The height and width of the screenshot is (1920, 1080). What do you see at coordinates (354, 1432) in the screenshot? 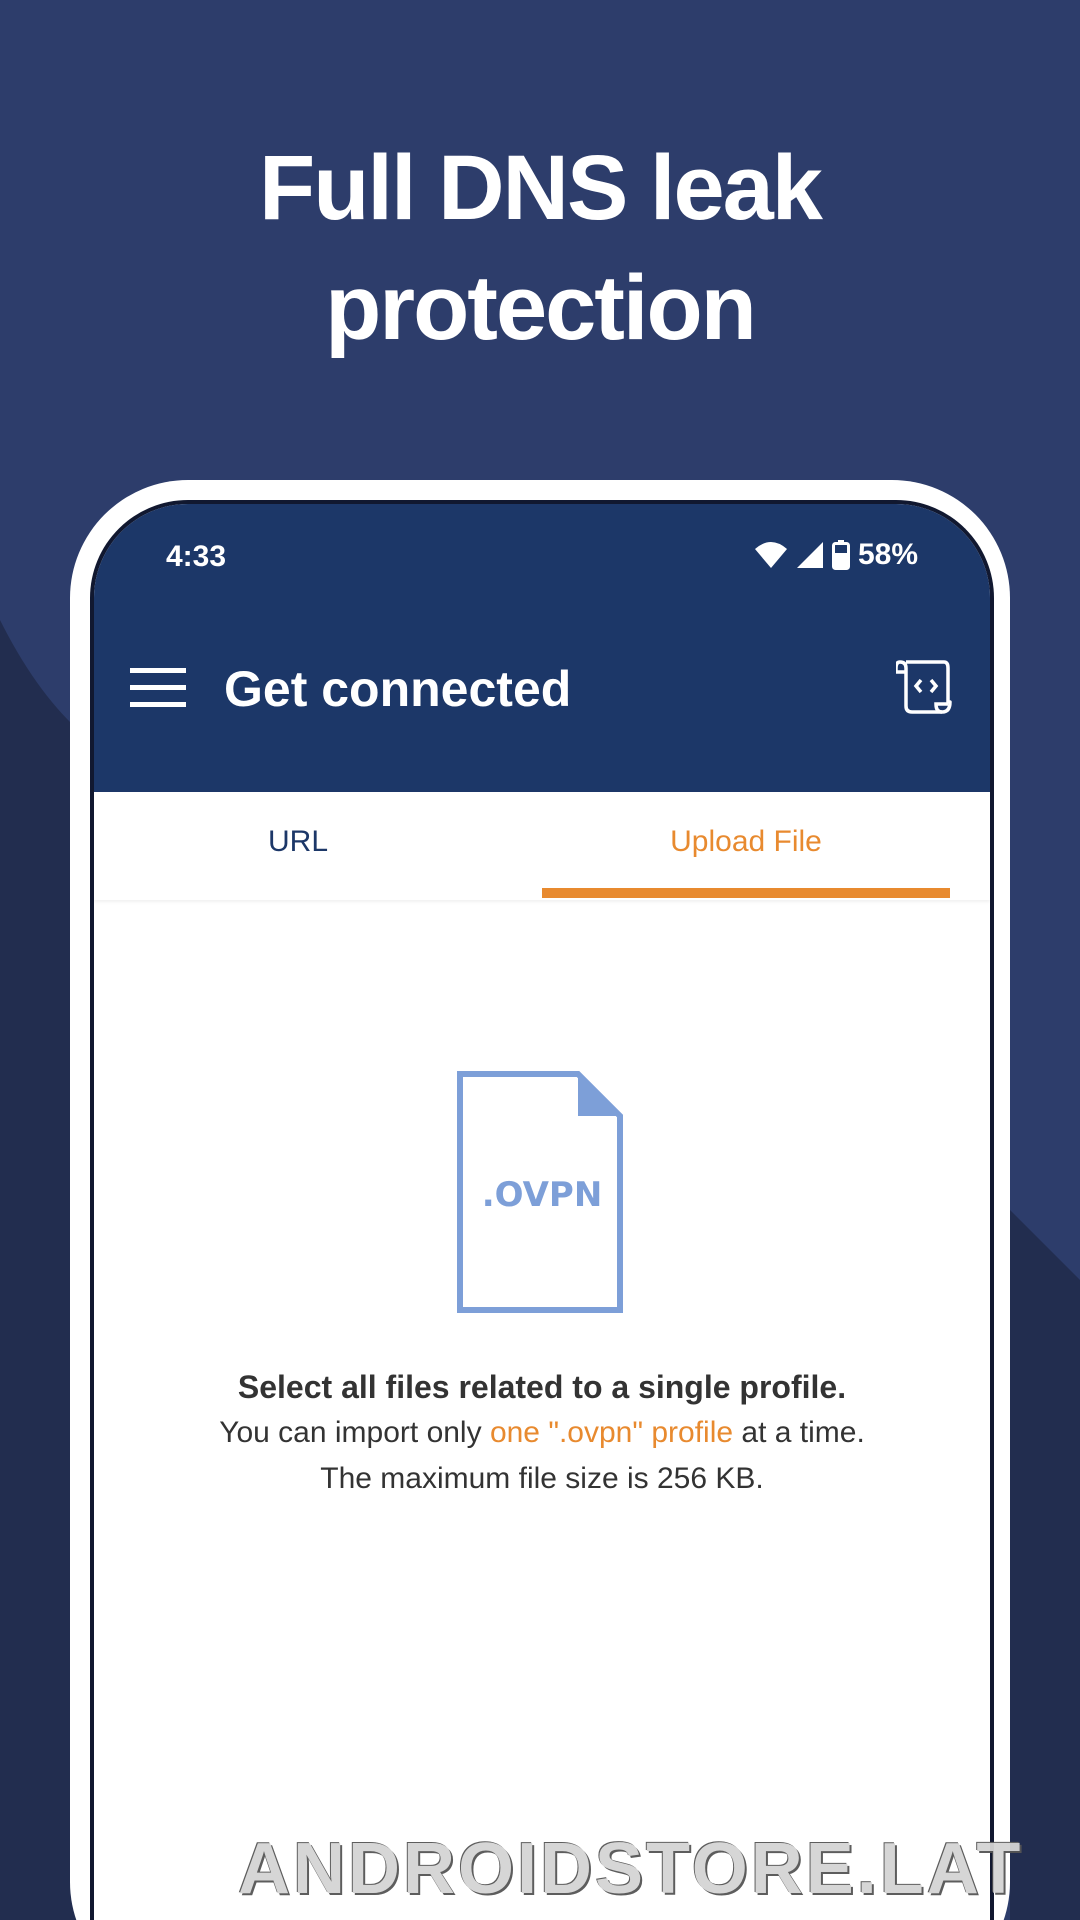
I see `upload-info-prefix: You can import only` at bounding box center [354, 1432].